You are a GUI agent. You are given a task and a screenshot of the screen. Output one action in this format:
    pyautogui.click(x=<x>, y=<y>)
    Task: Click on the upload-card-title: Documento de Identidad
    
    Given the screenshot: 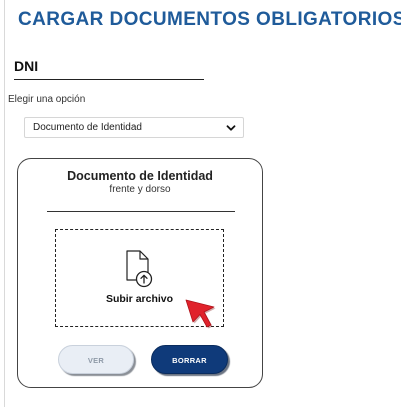 What is the action you would take?
    pyautogui.click(x=140, y=176)
    